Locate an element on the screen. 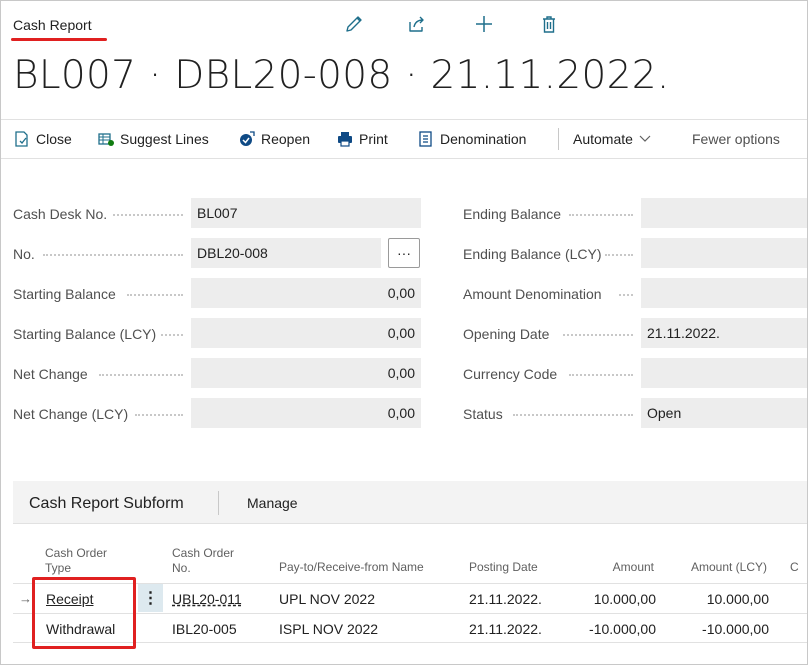 Image resolution: width=808 pixels, height=665 pixels. row-1-date: 21.11.2022. is located at coordinates (505, 599).